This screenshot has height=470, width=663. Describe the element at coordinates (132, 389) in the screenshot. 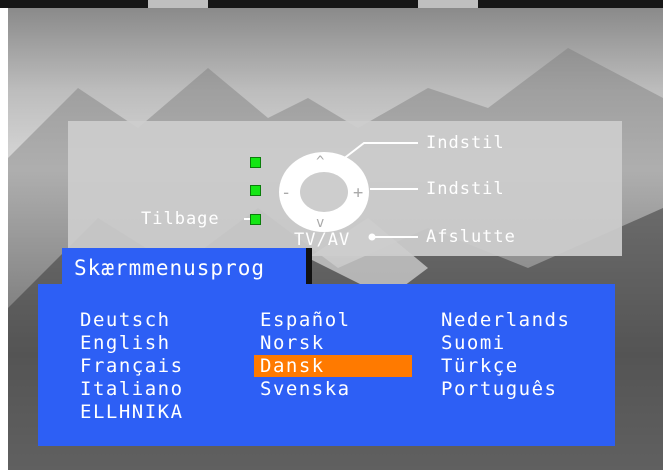

I see `language-option: Italiano` at that location.